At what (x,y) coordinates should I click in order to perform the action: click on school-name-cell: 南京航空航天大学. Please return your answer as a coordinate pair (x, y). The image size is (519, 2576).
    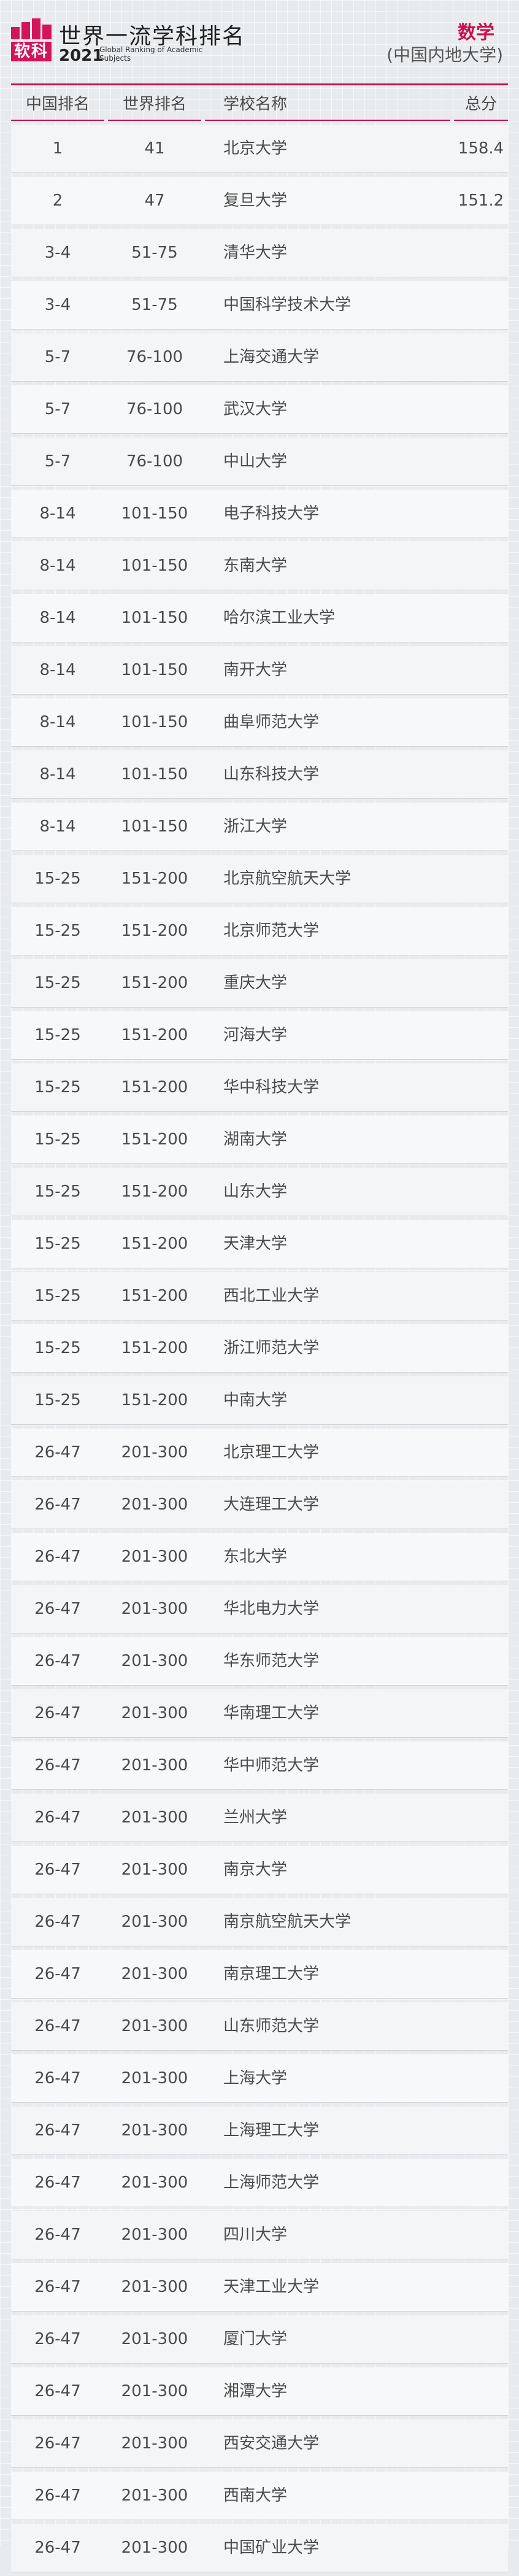
    Looking at the image, I should click on (287, 1922).